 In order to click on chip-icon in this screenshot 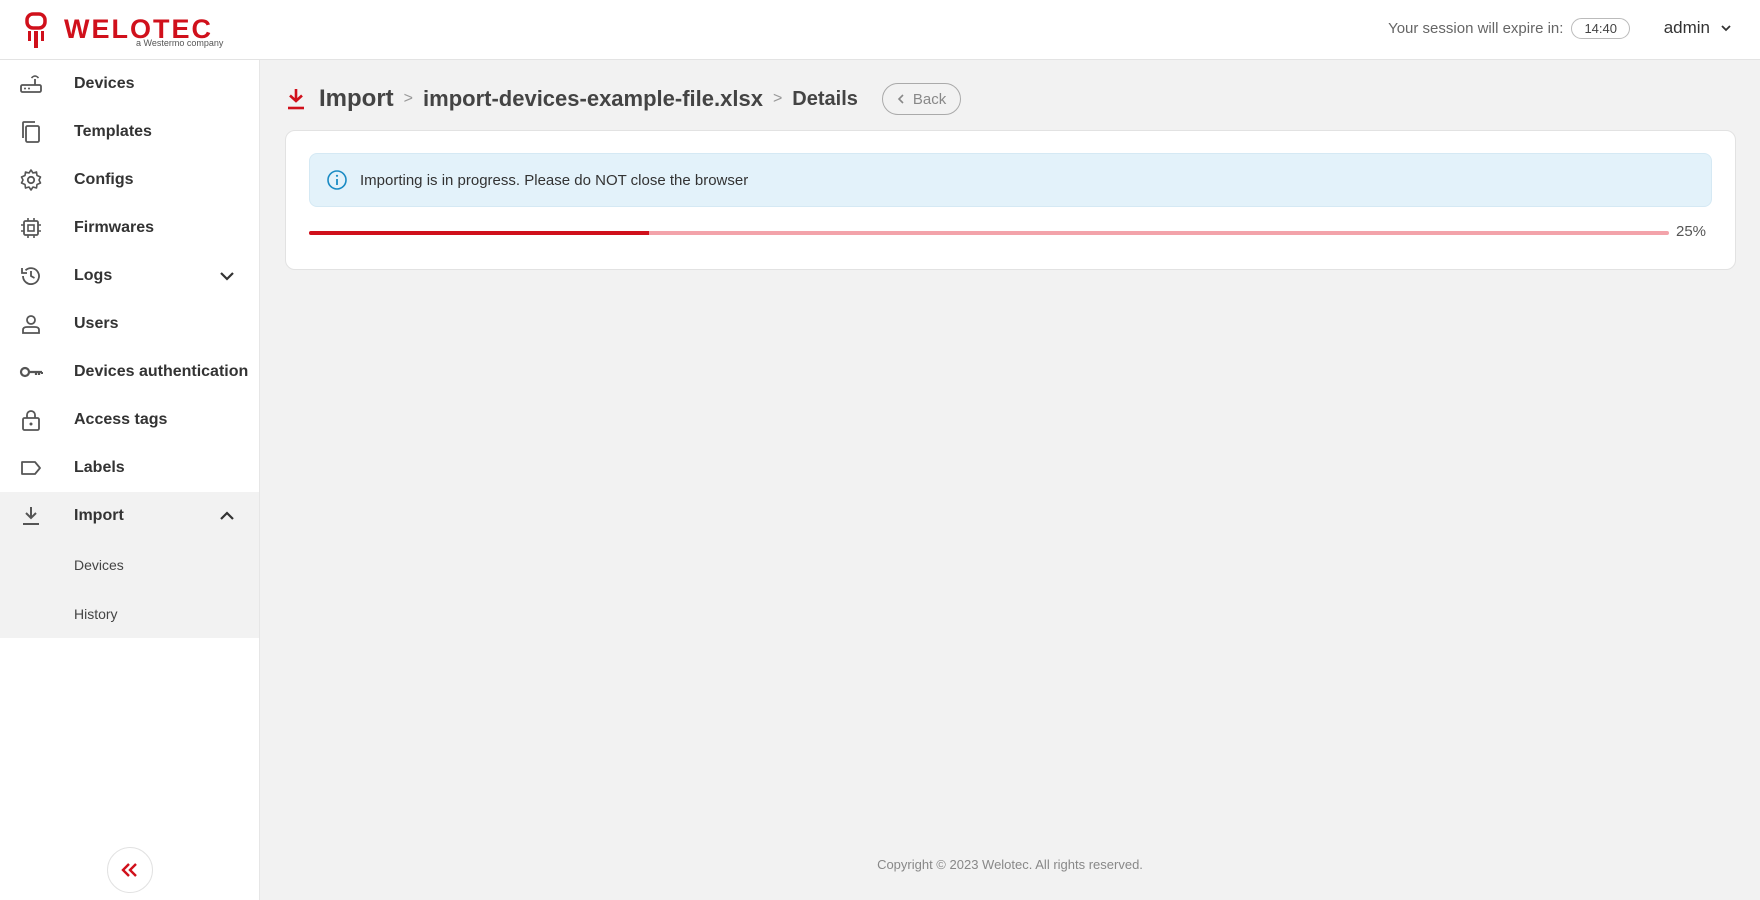, I will do `click(31, 228)`.